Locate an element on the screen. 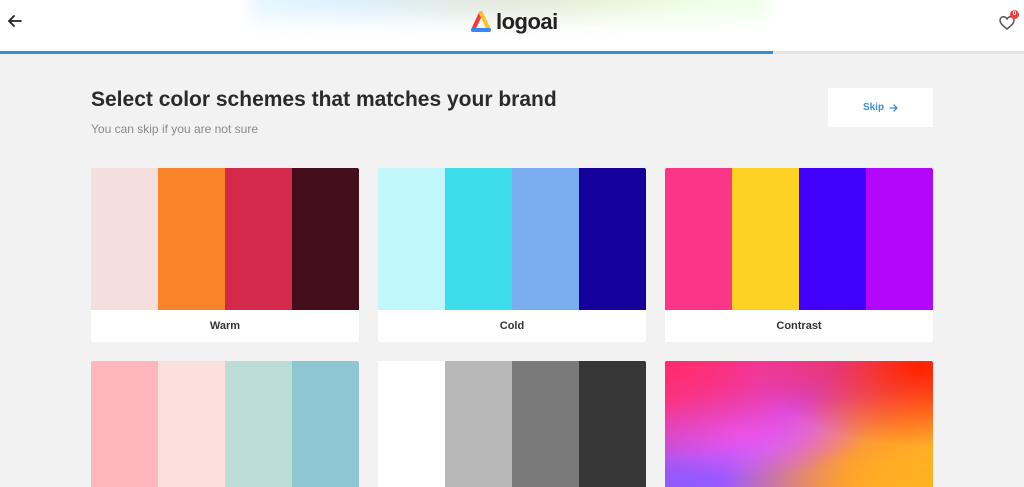 The width and height of the screenshot is (1024, 487). scheme-card-gradient is located at coordinates (799, 424).